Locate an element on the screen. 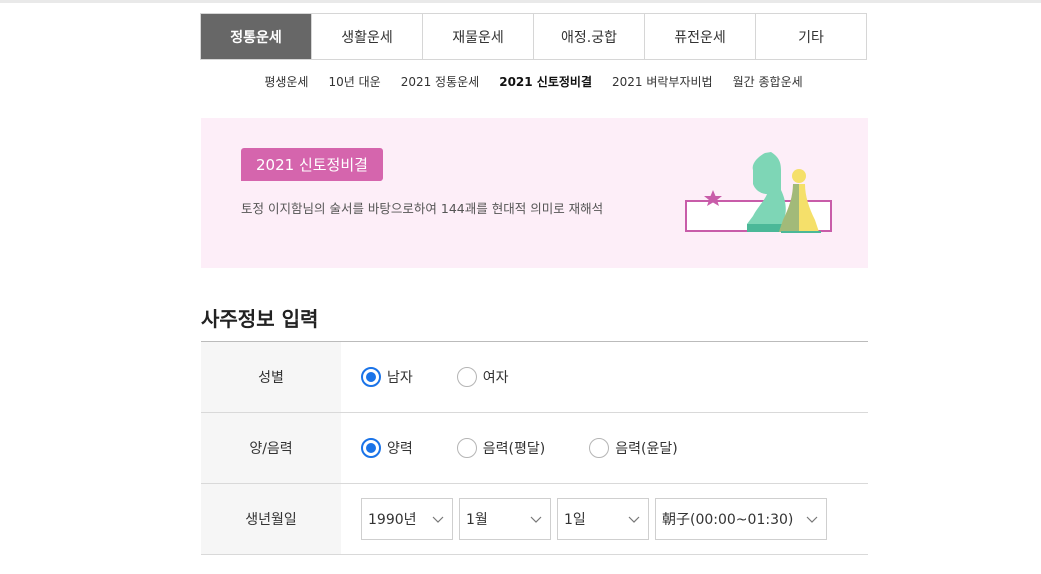  calendar-lunar-normal-radio: 음력(평달) is located at coordinates (501, 448).